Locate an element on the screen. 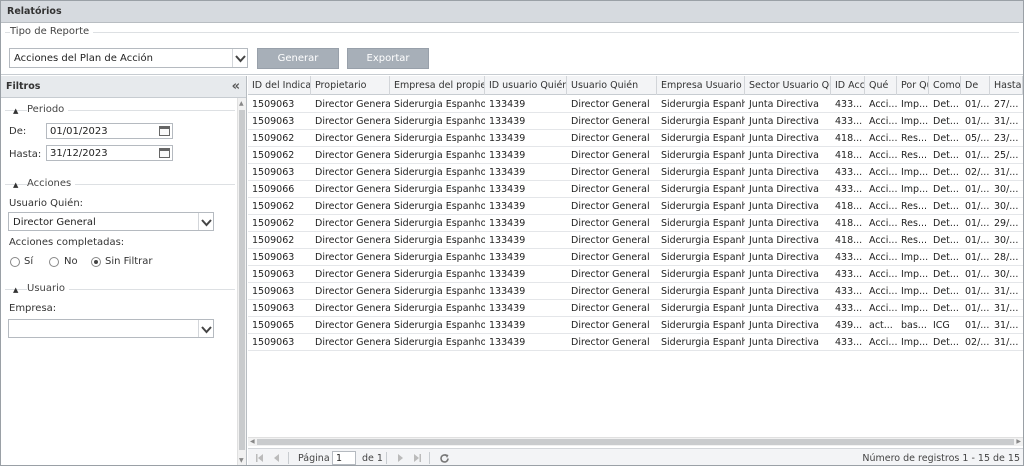 This screenshot has width=1024, height=466. table-cell: 1509062 is located at coordinates (279, 240).